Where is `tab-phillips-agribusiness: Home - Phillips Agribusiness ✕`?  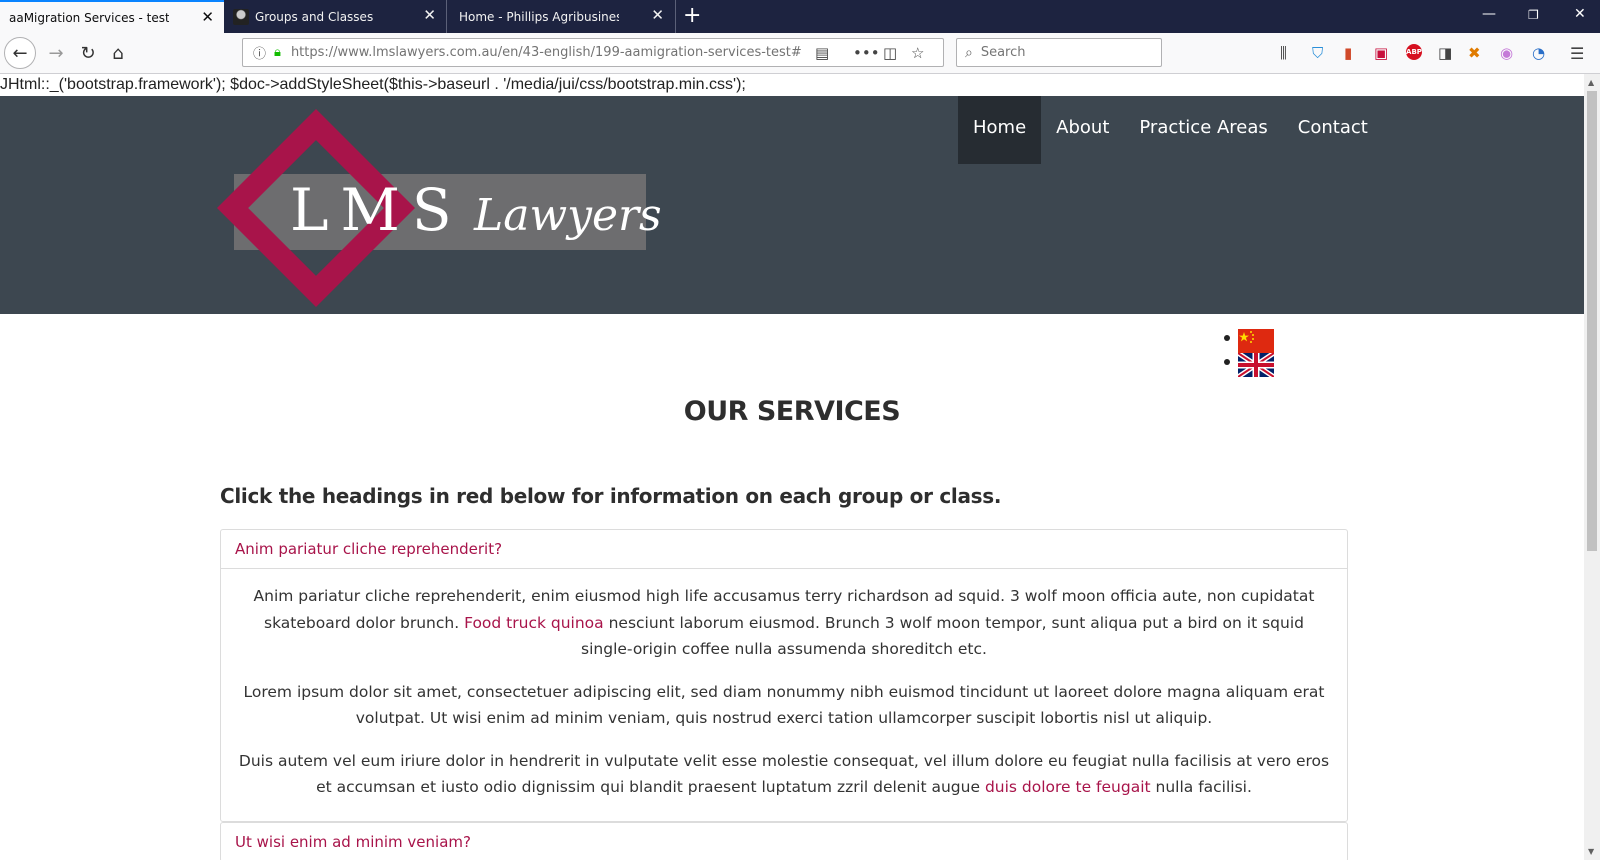 tab-phillips-agribusiness: Home - Phillips Agribusiness ✕ is located at coordinates (562, 16).